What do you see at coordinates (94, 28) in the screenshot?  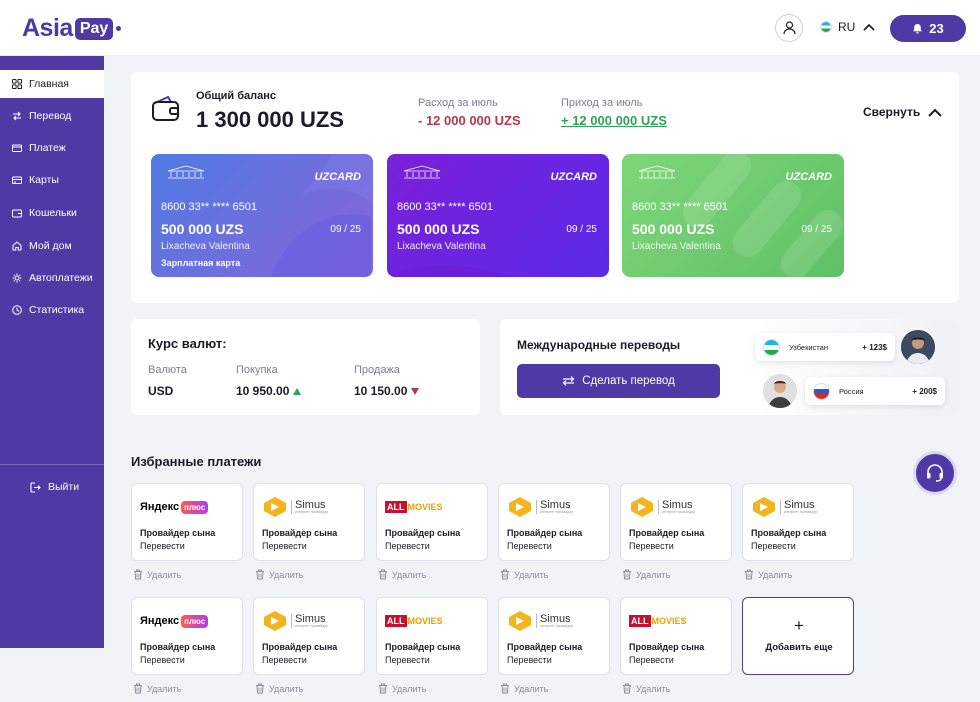 I see `logo-badge: Pay` at bounding box center [94, 28].